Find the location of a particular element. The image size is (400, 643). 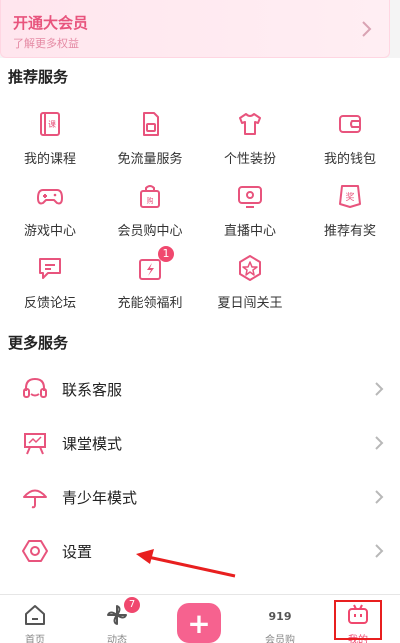

notification-badge: 1 is located at coordinates (166, 254).